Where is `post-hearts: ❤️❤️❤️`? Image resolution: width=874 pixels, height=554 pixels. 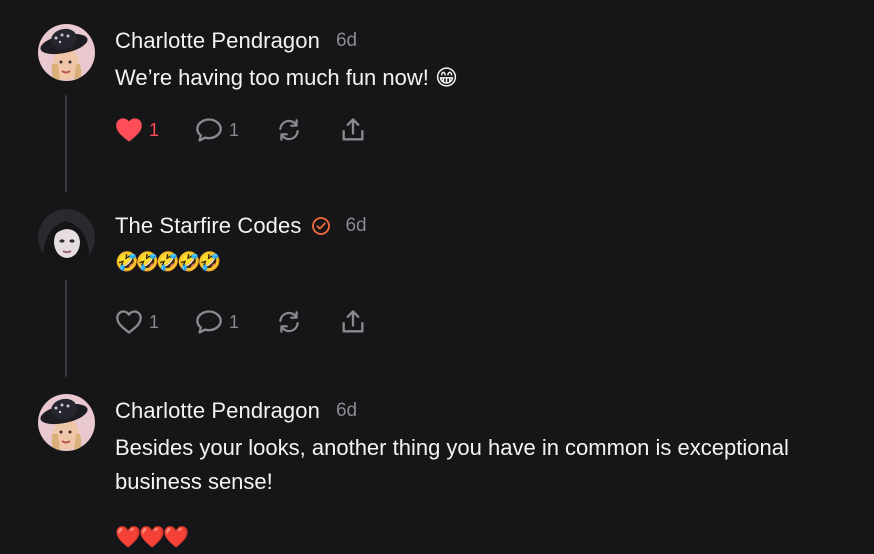
post-hearts: ❤️❤️❤️ is located at coordinates (152, 537).